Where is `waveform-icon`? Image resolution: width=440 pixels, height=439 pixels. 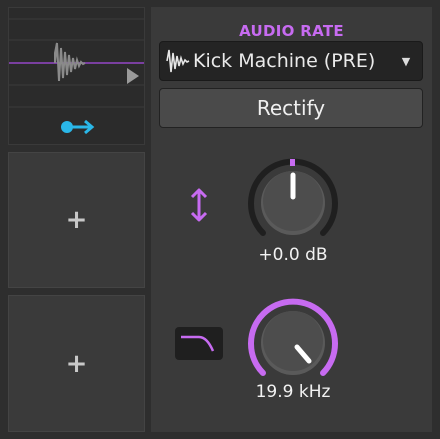 waveform-icon is located at coordinates (178, 61).